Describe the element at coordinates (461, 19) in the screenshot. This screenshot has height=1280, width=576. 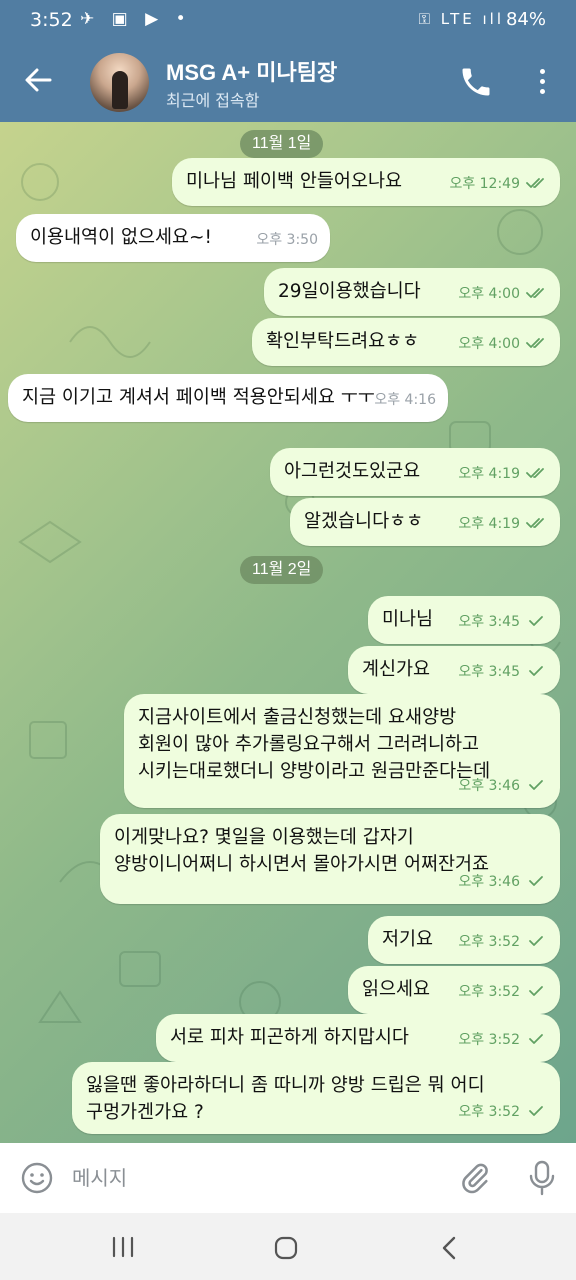
I see `signal-icons: ⚿ LTE ıll` at that location.